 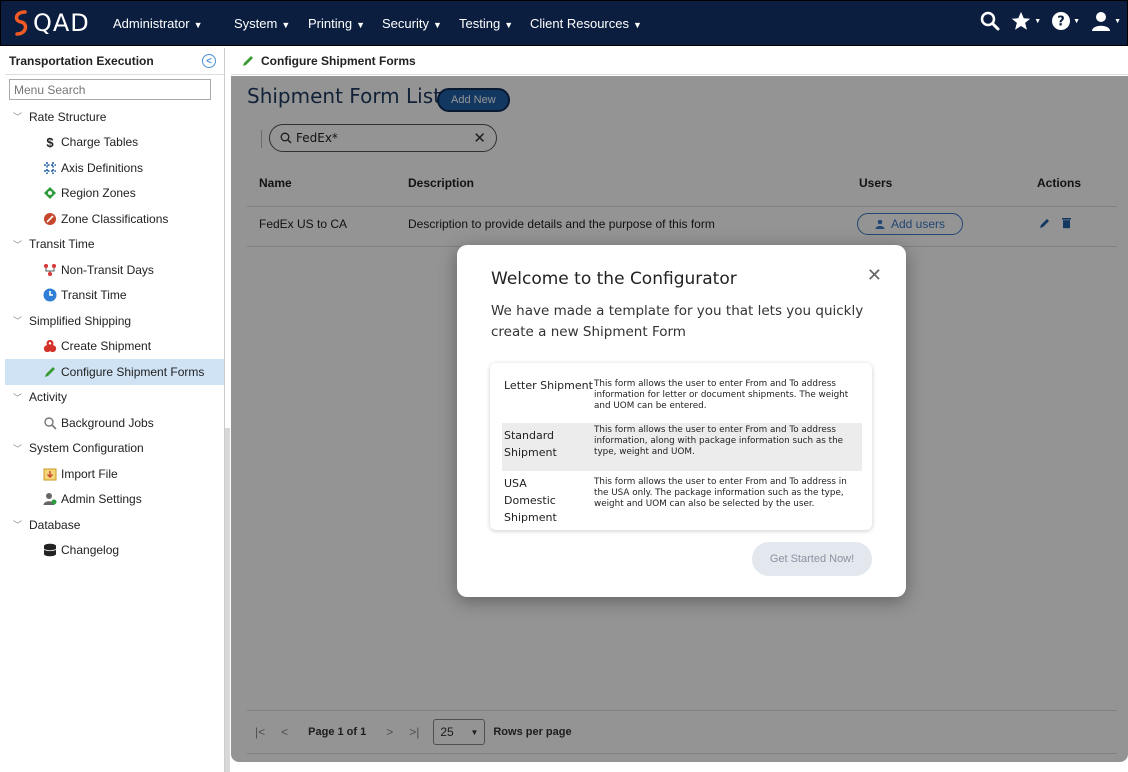 What do you see at coordinates (679, 61) in the screenshot?
I see `breadcrumb: Configure Shipment Forms` at bounding box center [679, 61].